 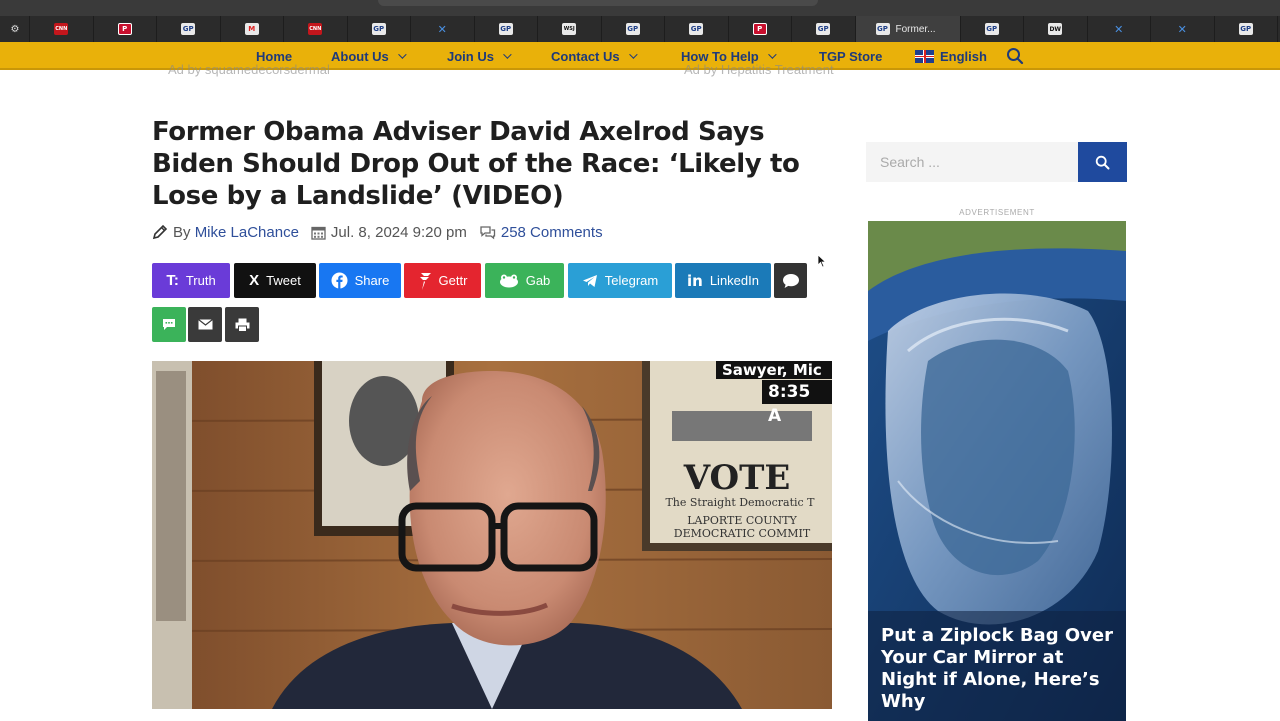 What do you see at coordinates (453, 280) in the screenshot?
I see `share-gettr-label: Gettr` at bounding box center [453, 280].